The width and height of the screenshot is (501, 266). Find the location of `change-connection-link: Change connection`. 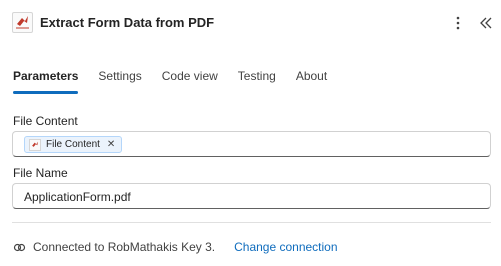

change-connection-link: Change connection is located at coordinates (285, 247).